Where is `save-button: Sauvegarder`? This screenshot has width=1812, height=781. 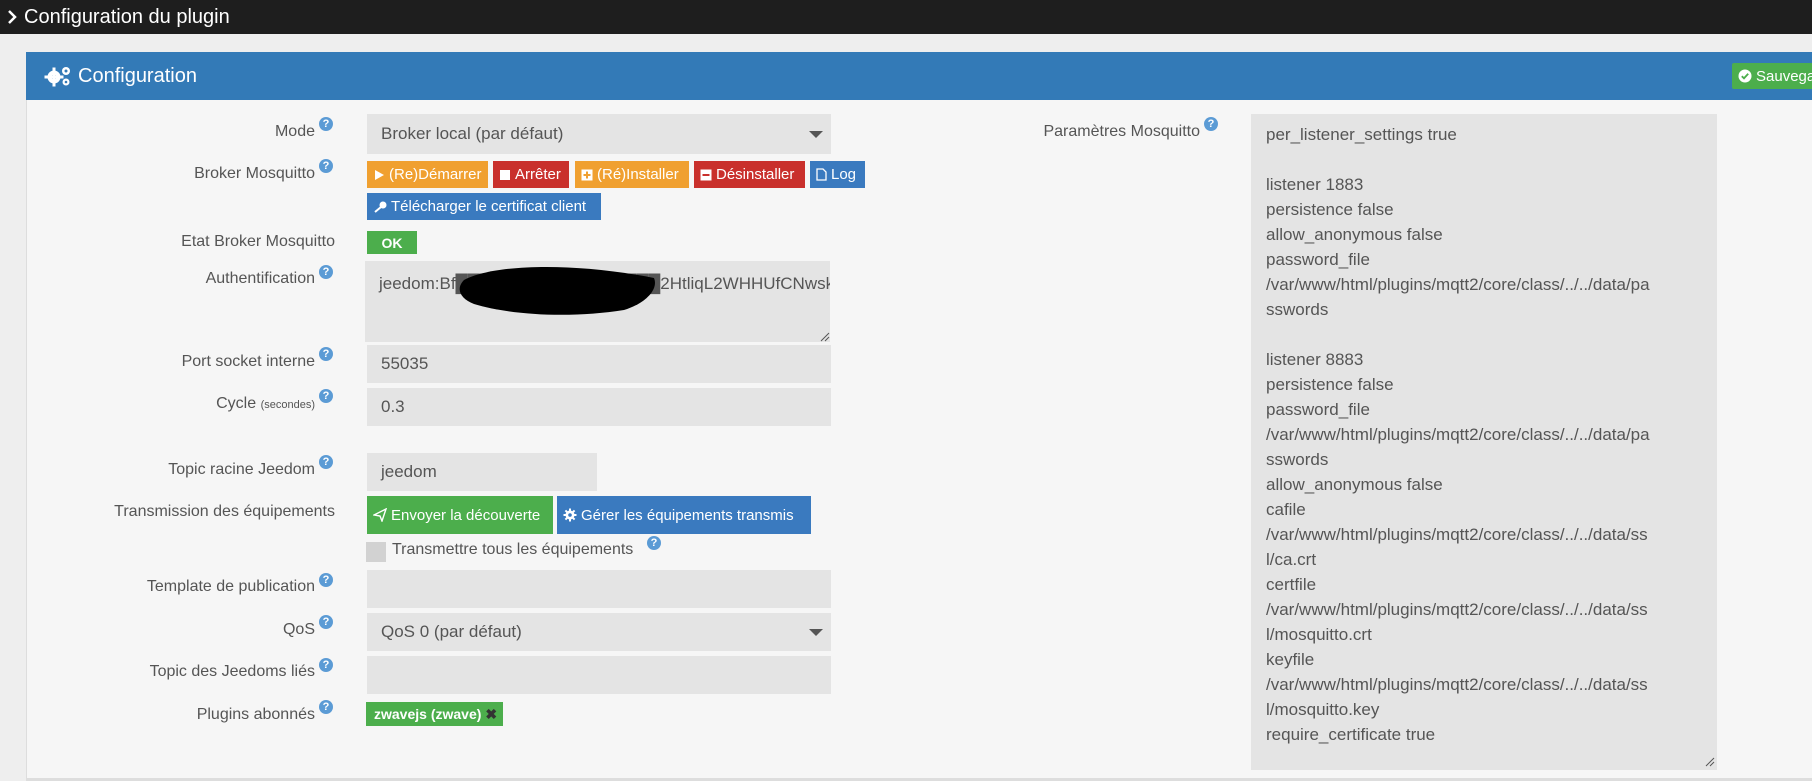
save-button: Sauvegarder is located at coordinates (1772, 76).